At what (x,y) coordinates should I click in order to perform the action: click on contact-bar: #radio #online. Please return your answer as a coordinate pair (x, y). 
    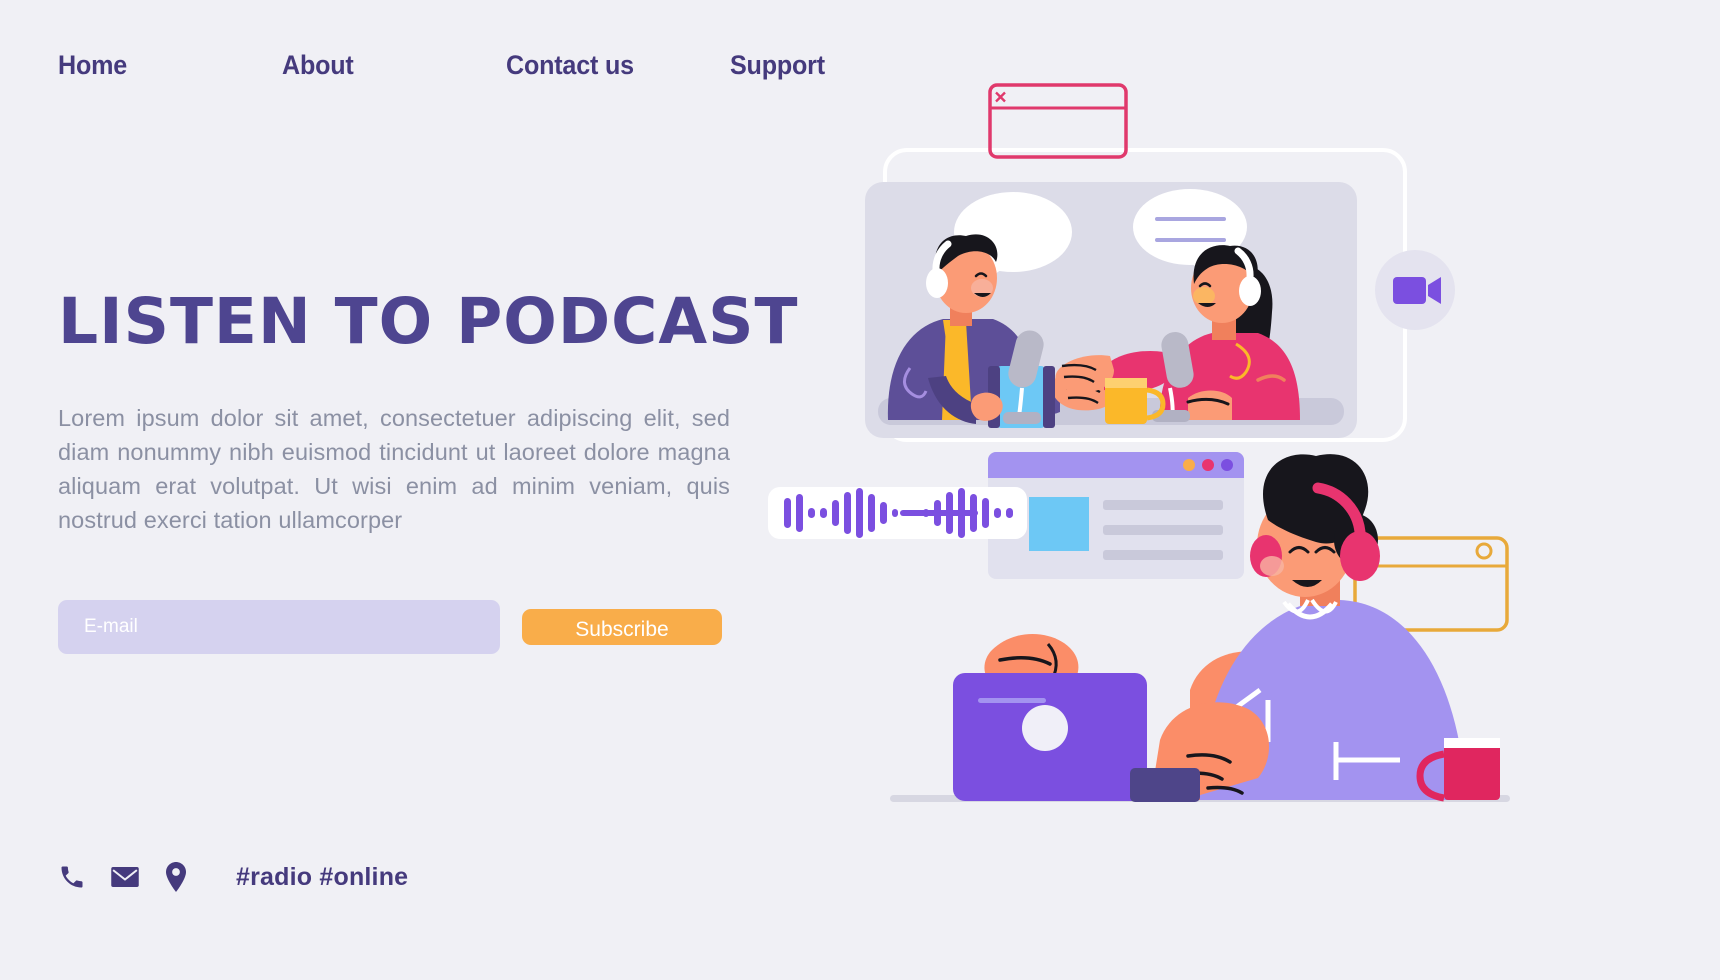
    Looking at the image, I should click on (233, 877).